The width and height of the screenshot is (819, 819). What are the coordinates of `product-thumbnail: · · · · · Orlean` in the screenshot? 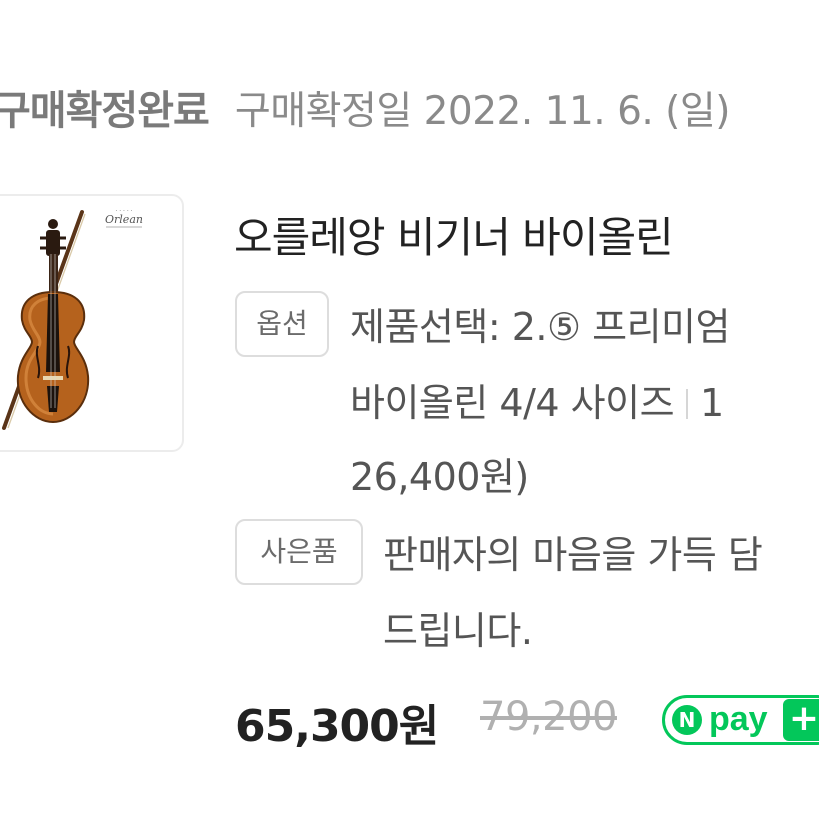 It's located at (92, 323).